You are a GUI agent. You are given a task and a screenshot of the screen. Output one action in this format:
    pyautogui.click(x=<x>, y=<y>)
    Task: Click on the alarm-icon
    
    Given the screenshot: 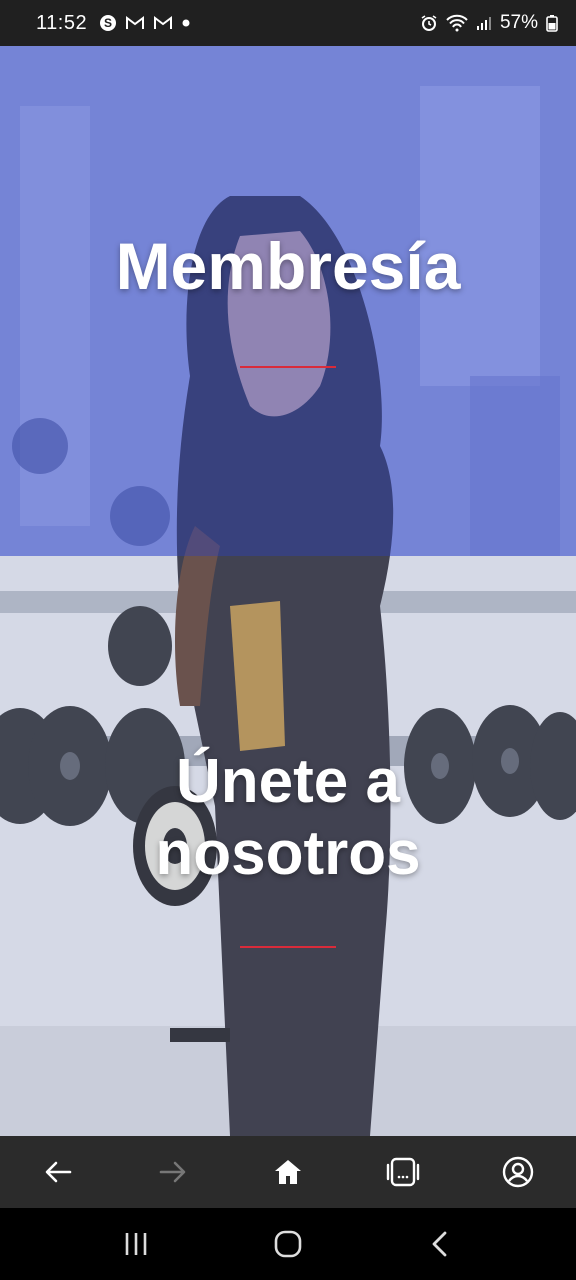 What is the action you would take?
    pyautogui.click(x=429, y=23)
    